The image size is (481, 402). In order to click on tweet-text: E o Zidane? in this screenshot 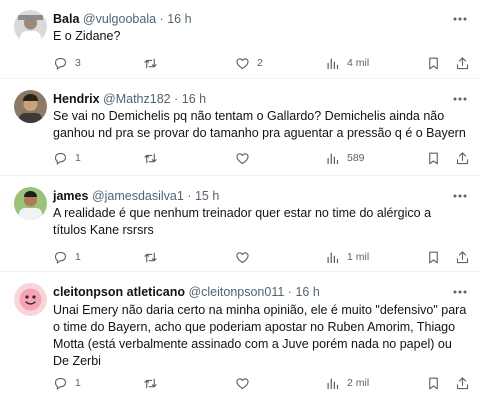, I will do `click(87, 36)`.